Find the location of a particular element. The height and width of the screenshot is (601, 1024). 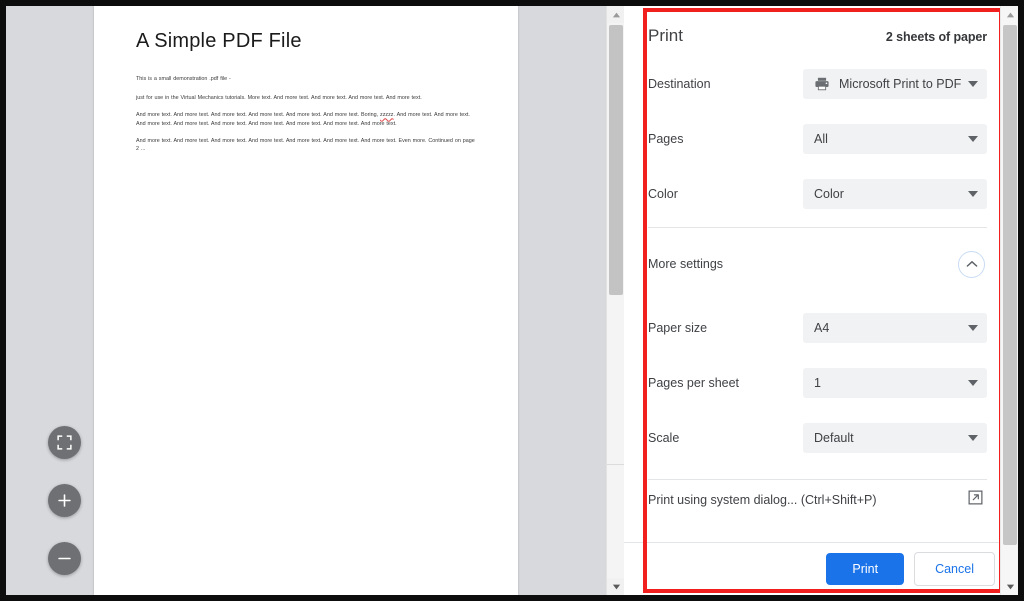

pages-label: Pages is located at coordinates (666, 138).